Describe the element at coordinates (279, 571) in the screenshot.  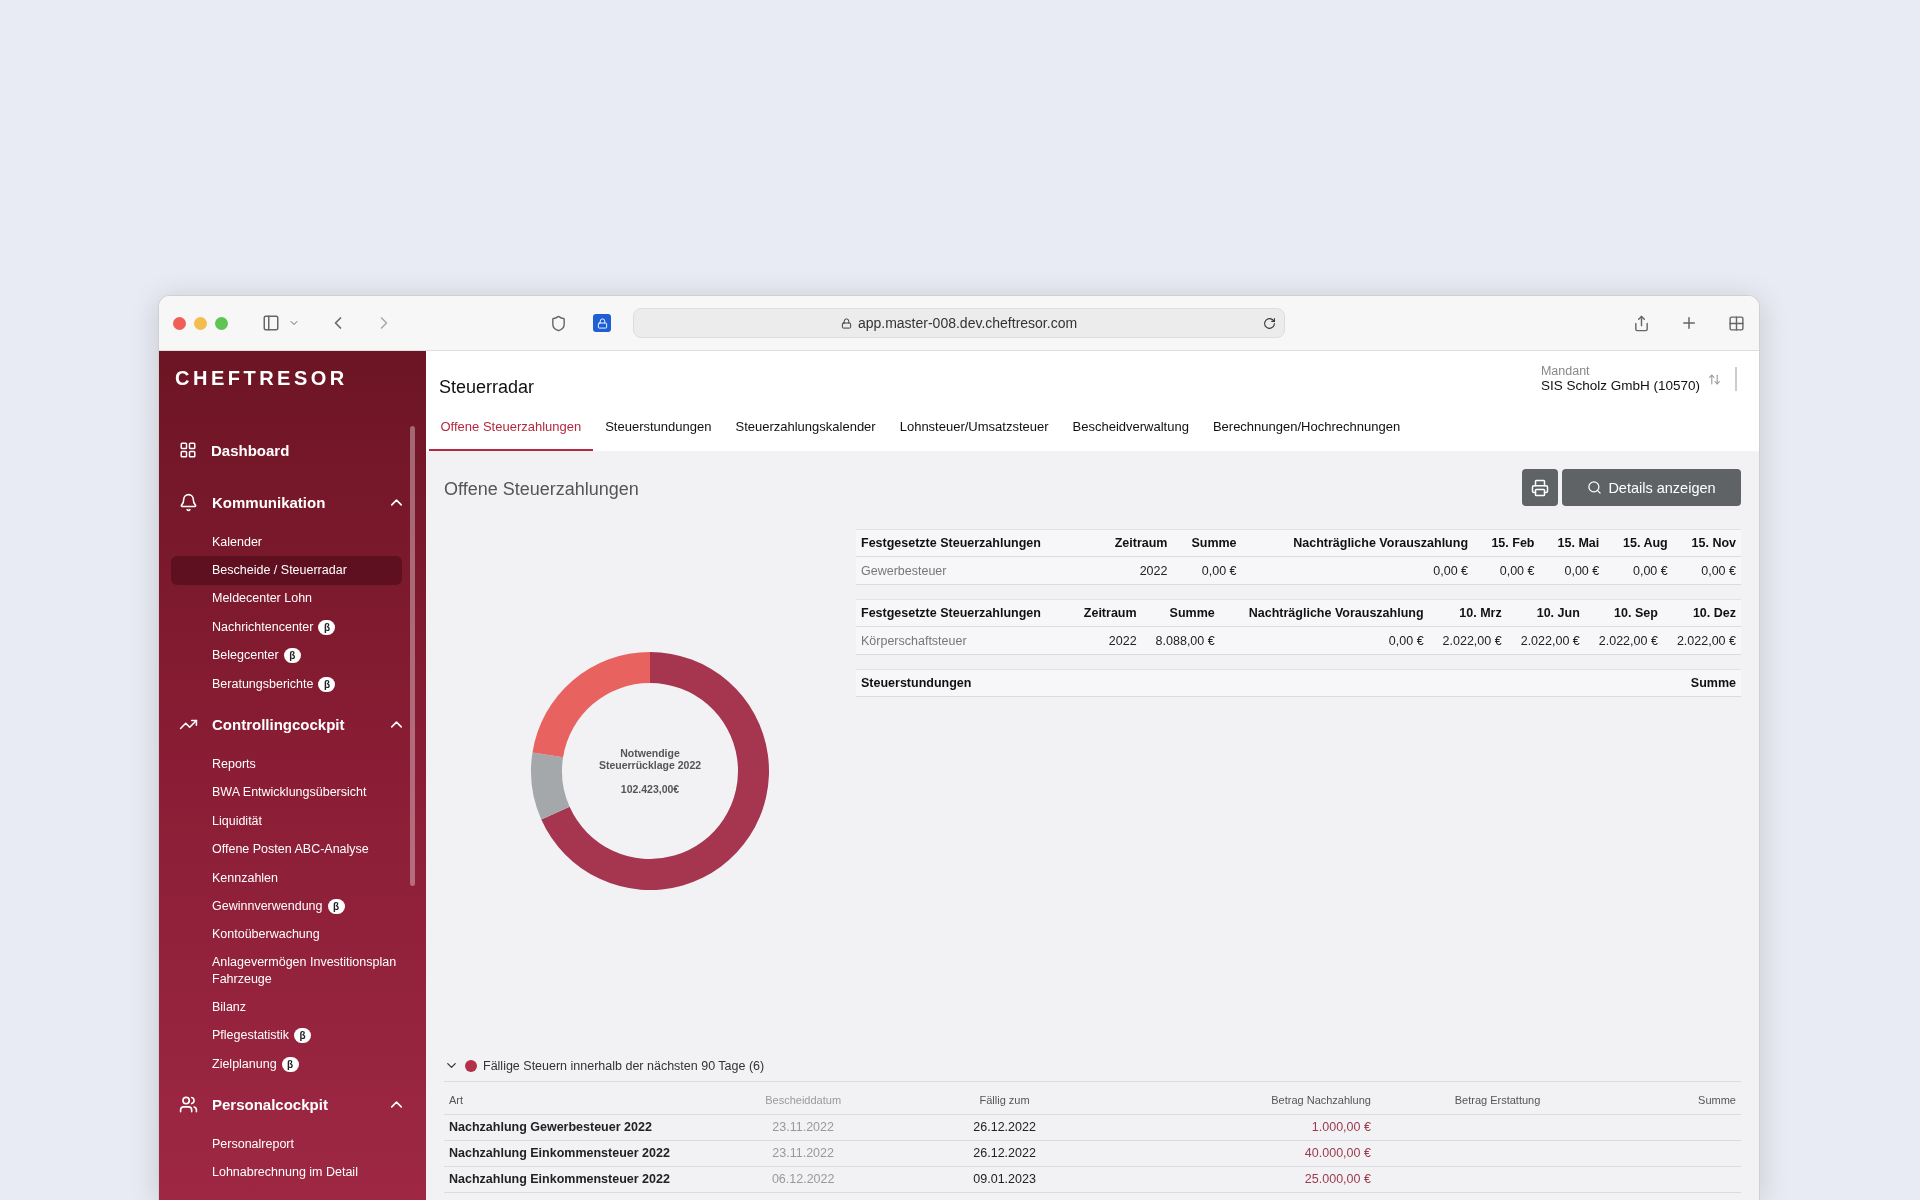
I see `nav-item-label: Bescheide / Steuerradar` at that location.